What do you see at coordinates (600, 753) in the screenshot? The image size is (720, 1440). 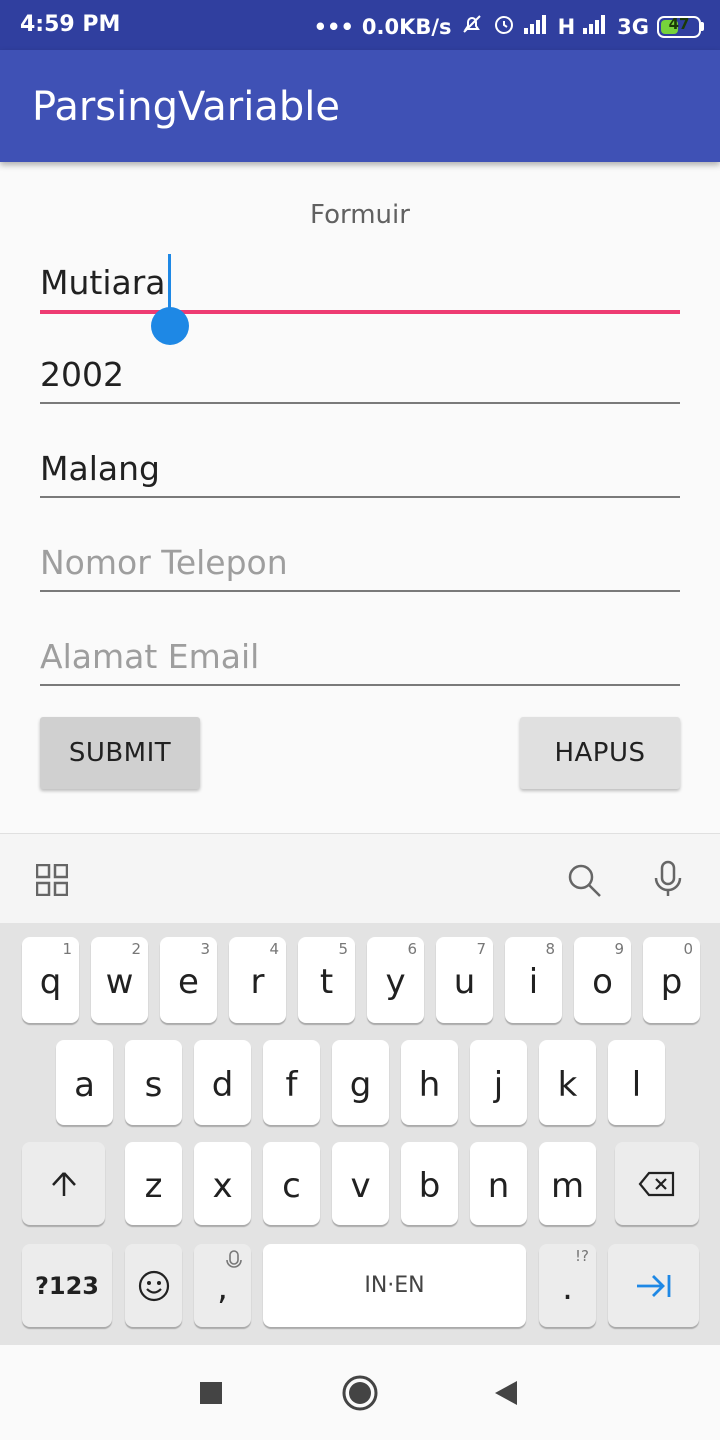 I see `hapus-button: HAPUS` at bounding box center [600, 753].